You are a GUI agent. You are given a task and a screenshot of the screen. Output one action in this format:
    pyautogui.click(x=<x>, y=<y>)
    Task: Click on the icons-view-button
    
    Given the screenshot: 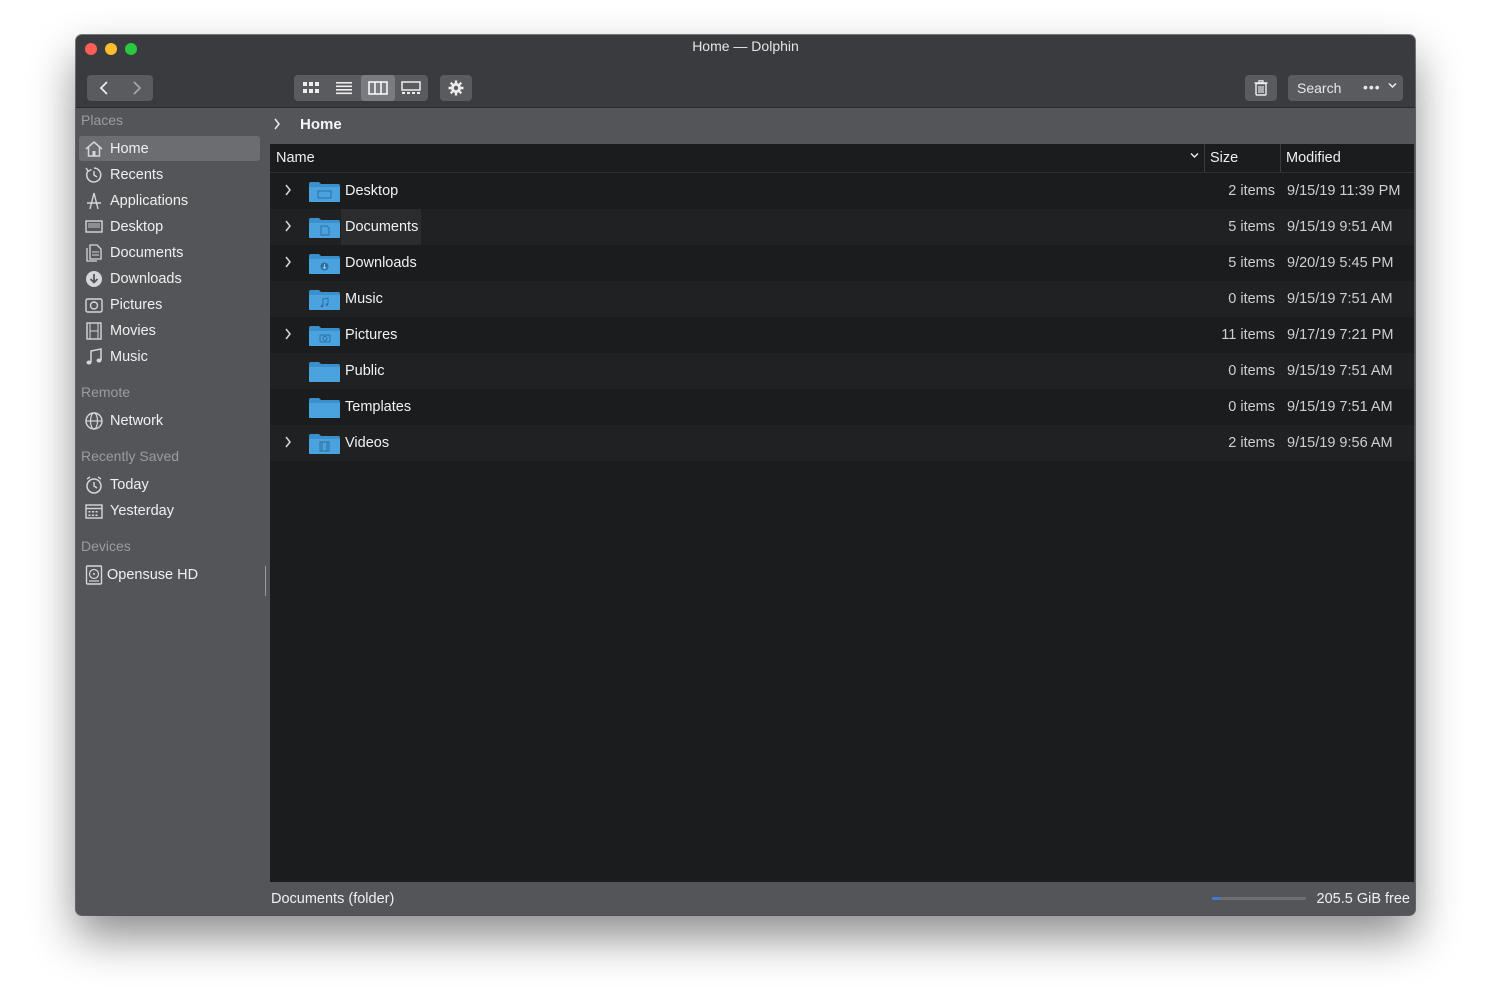 What is the action you would take?
    pyautogui.click(x=311, y=88)
    